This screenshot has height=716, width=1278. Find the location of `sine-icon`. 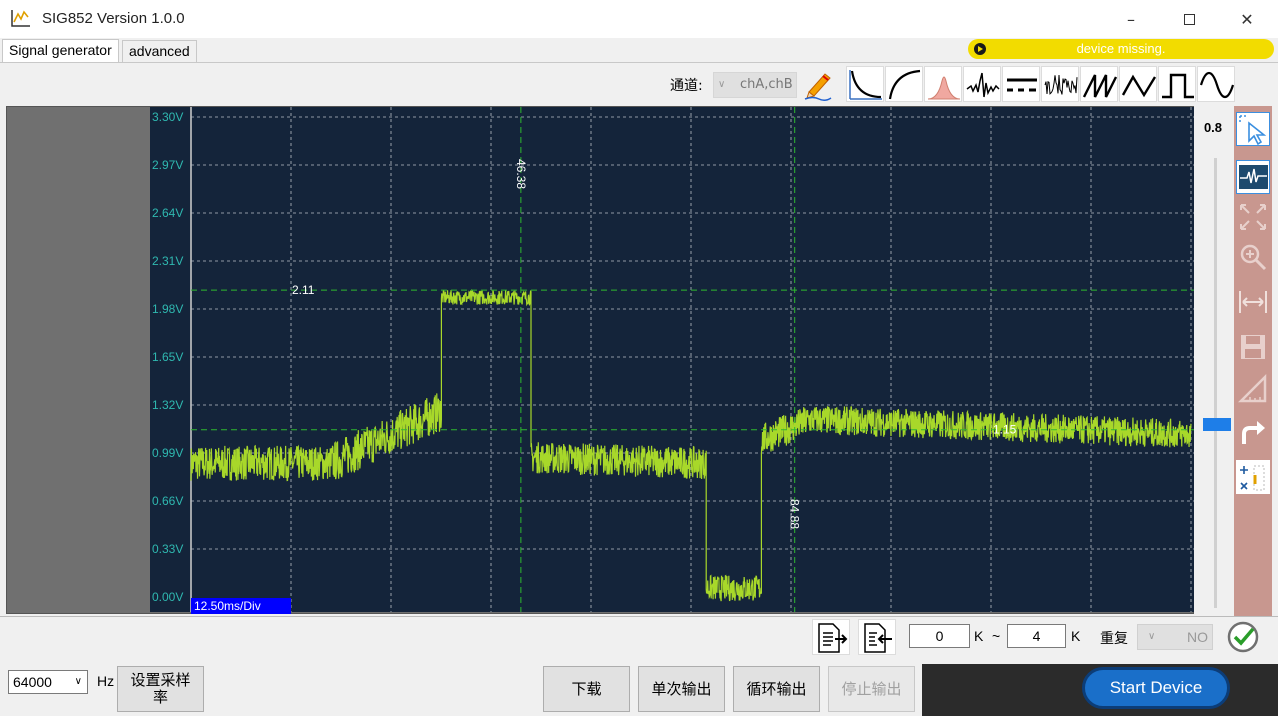

sine-icon is located at coordinates (1217, 85).